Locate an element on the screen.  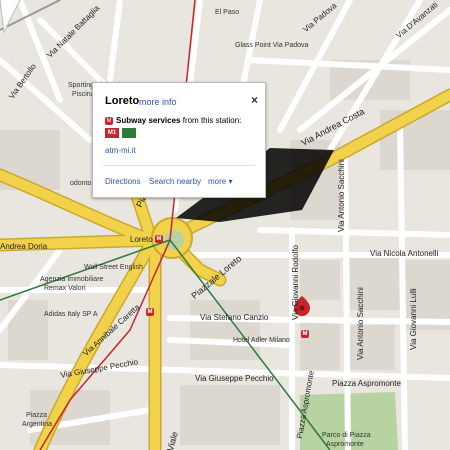
label-via-antonio-sacchini: Via Antonio Sacchini is located at coordinates (341, 195).